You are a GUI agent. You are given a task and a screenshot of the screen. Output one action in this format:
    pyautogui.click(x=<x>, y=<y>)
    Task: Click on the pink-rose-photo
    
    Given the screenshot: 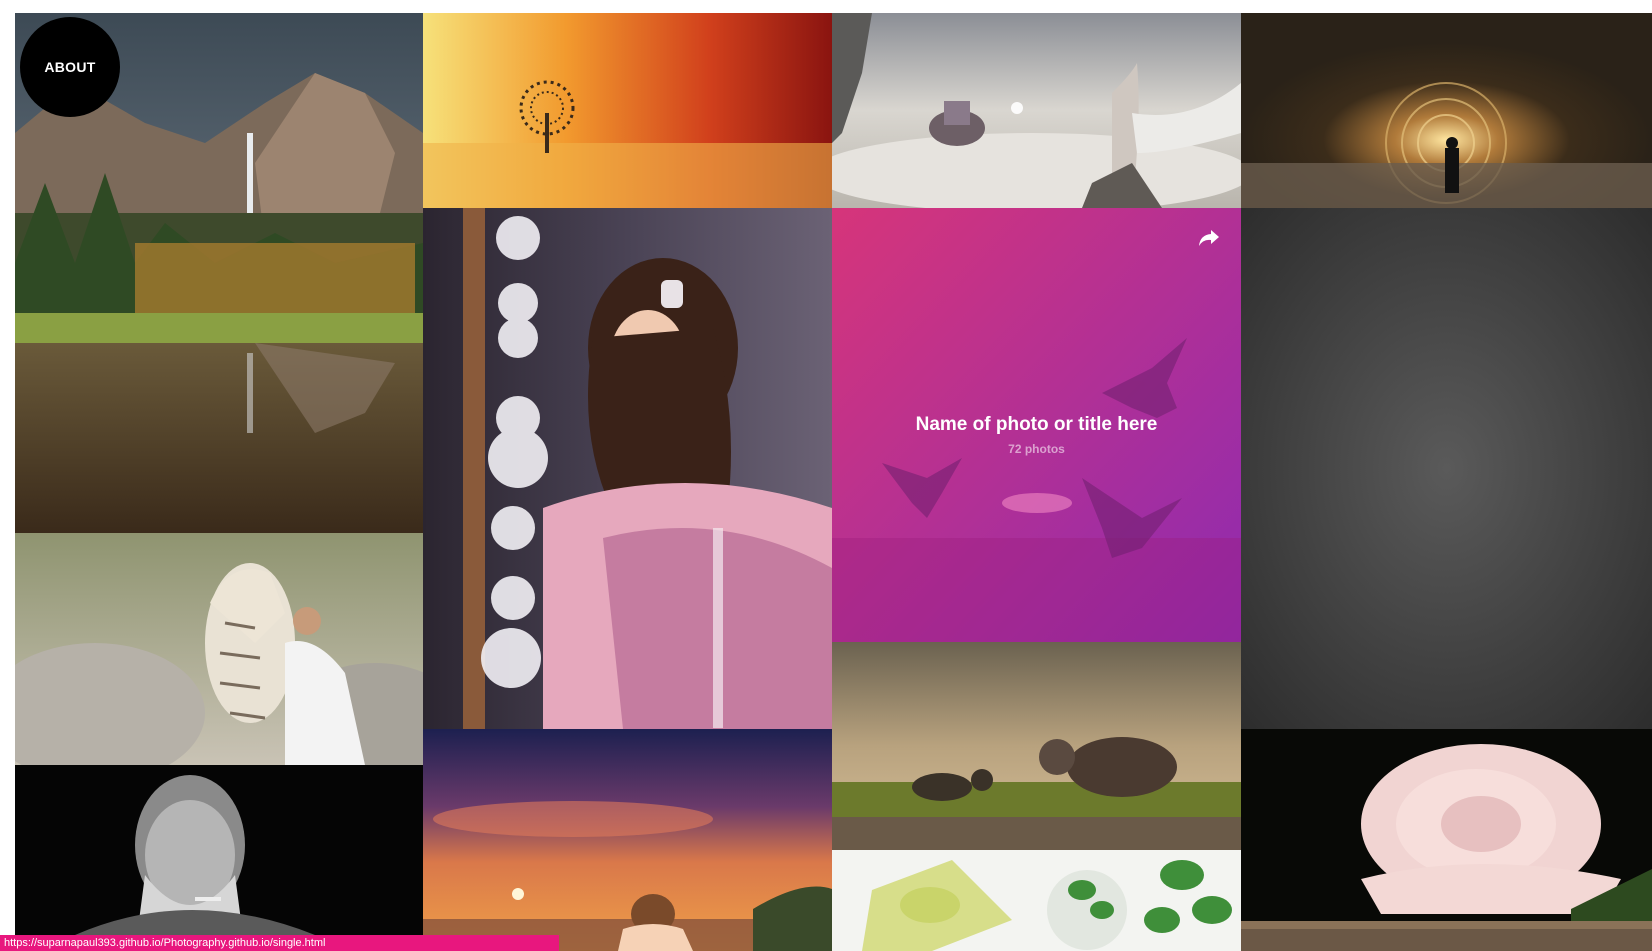 What is the action you would take?
    pyautogui.click(x=1446, y=825)
    